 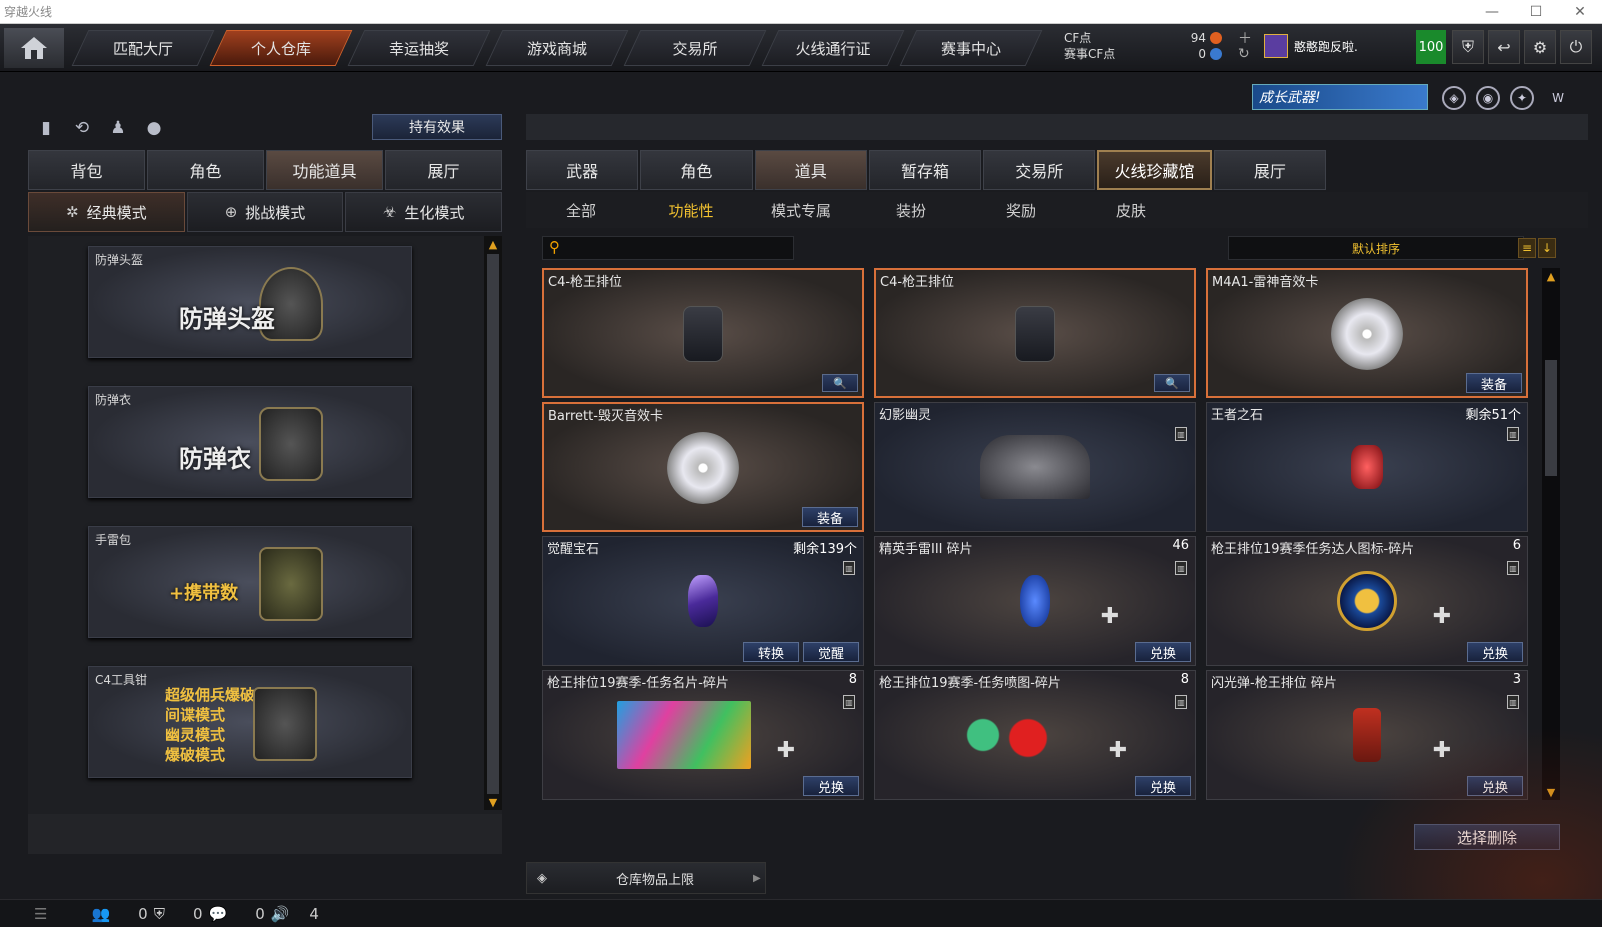 What do you see at coordinates (1540, 47) in the screenshot?
I see `settings-button: ⚙` at bounding box center [1540, 47].